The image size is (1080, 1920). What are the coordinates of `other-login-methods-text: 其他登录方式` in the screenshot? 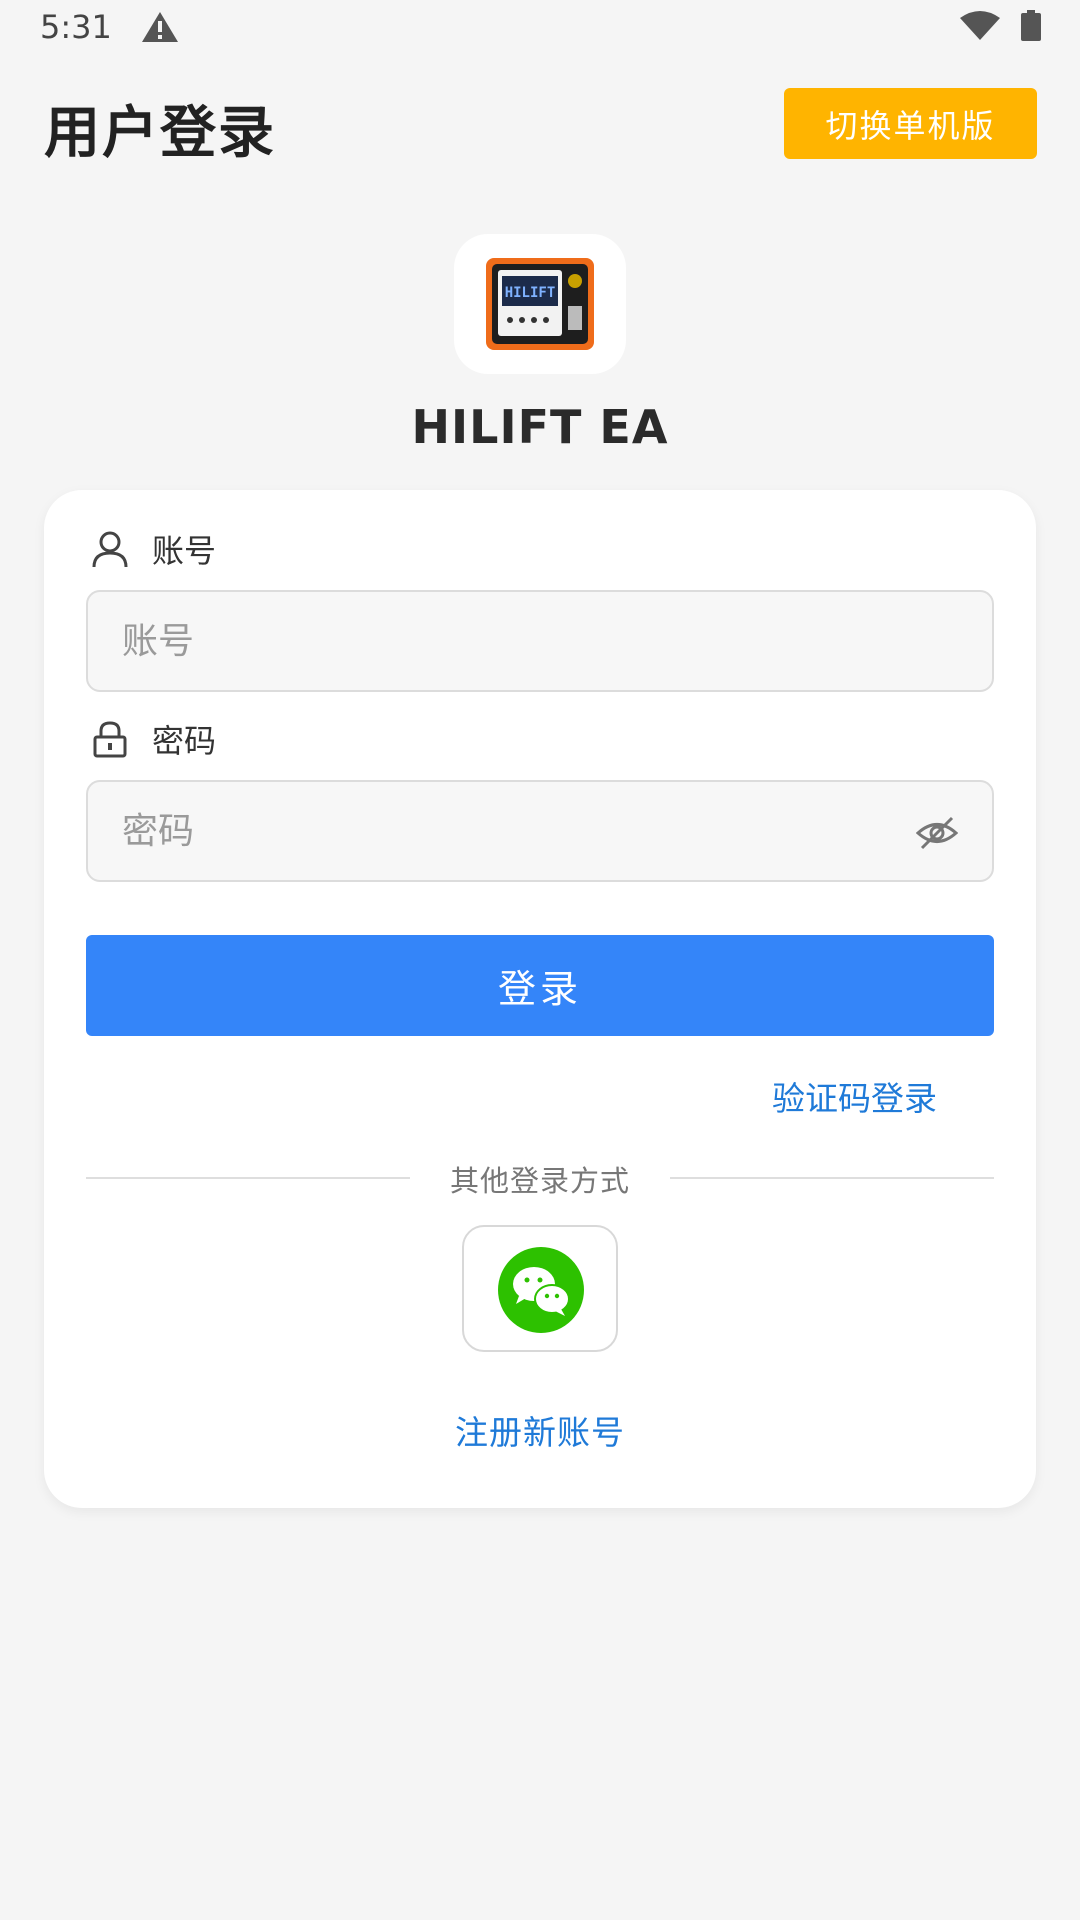 It's located at (539, 1181).